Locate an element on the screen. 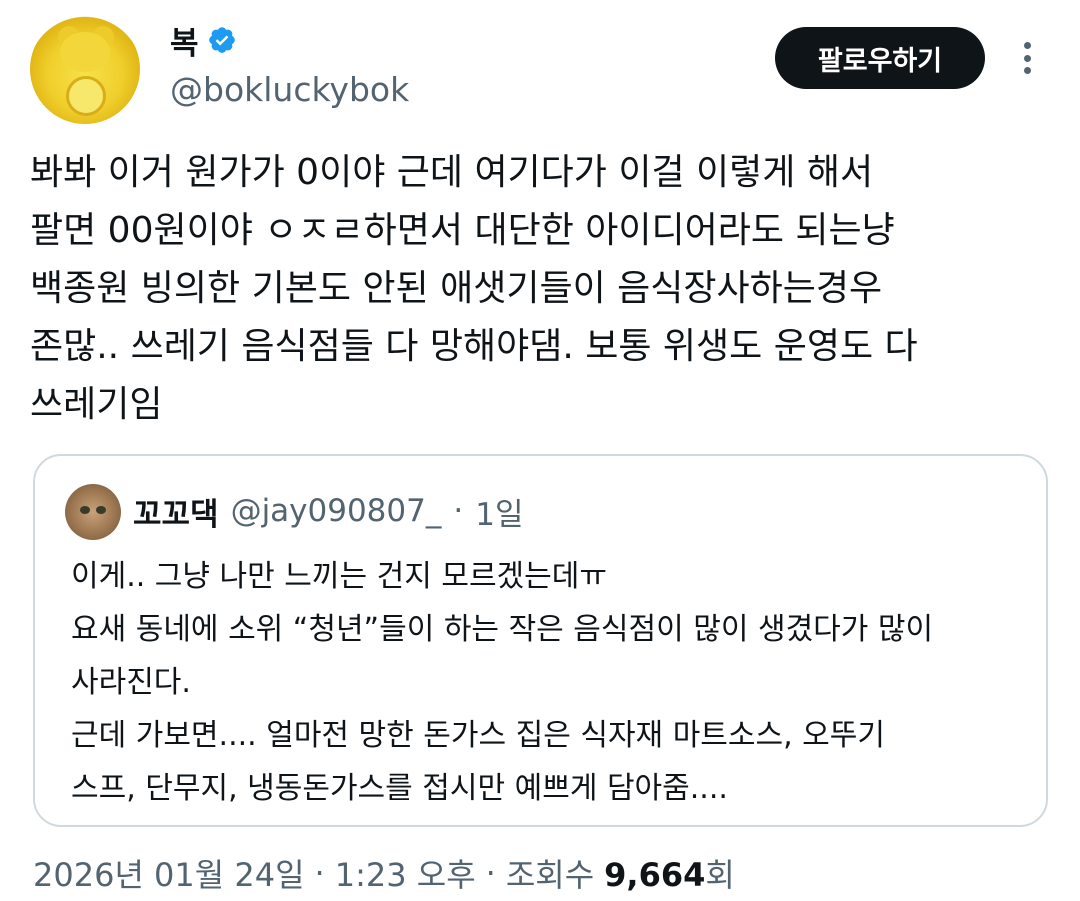 This screenshot has height=901, width=1080. quote-line: 사라진다. is located at coordinates (131, 682).